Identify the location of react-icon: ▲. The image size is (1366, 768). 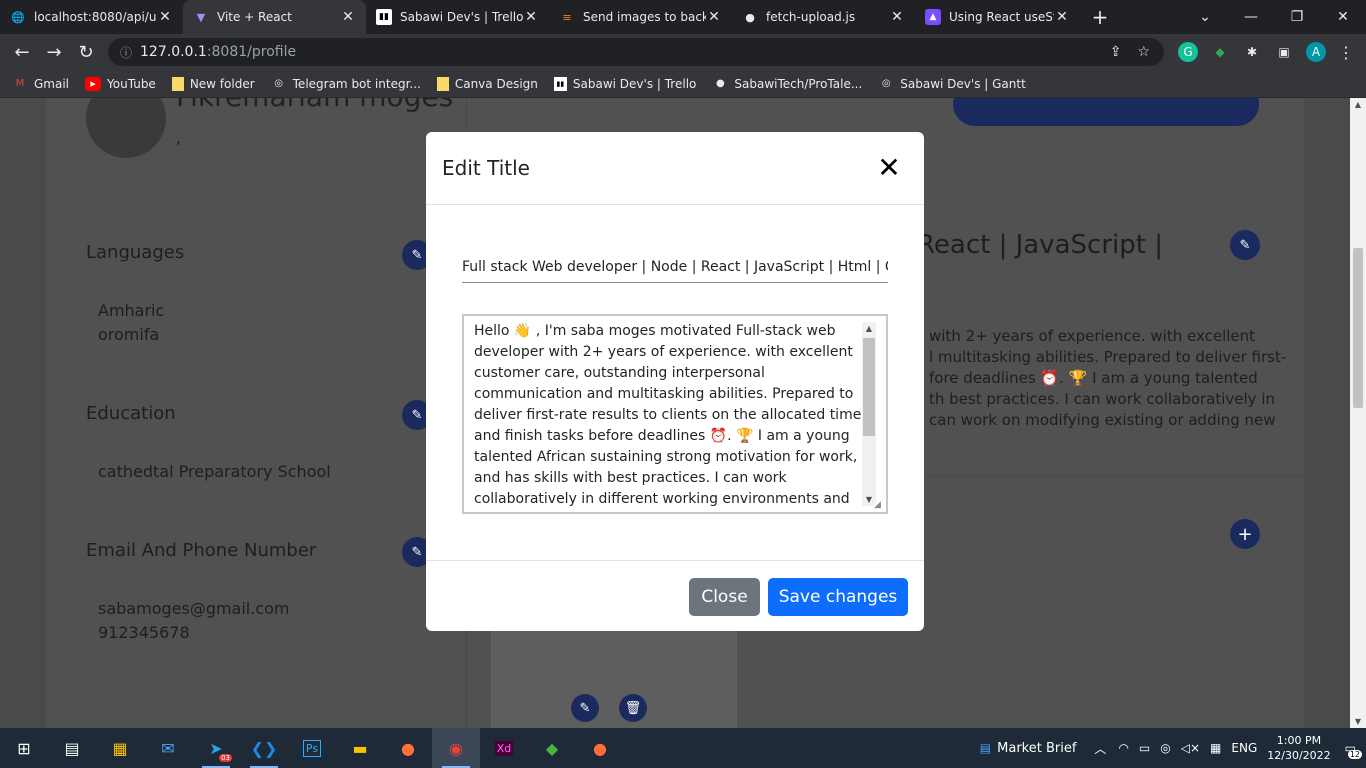
(933, 17).